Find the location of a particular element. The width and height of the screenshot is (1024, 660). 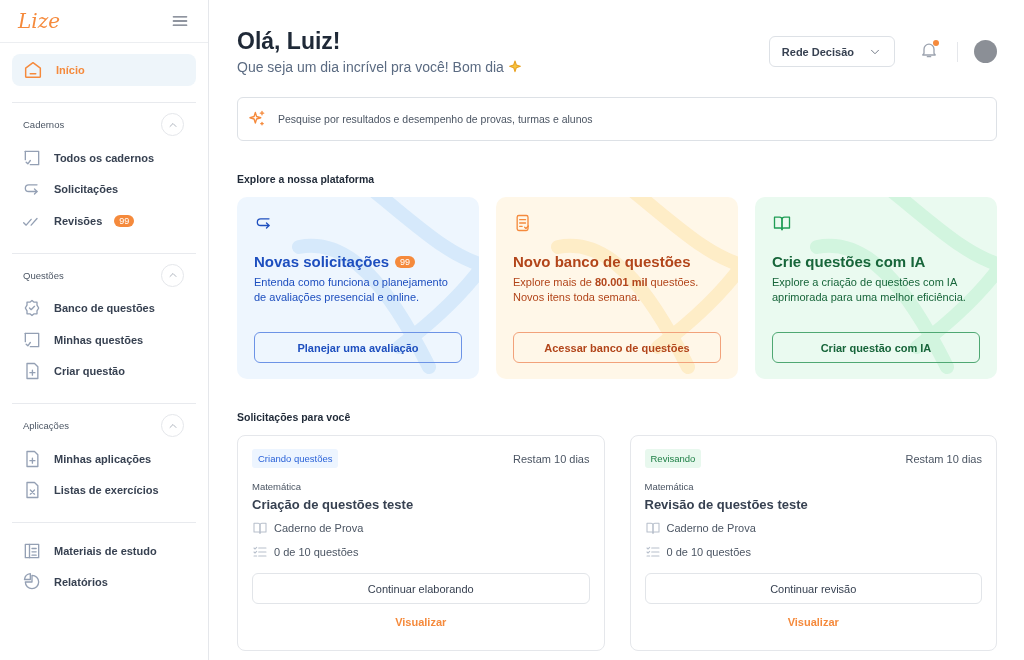

continue-button: Continuar revisão is located at coordinates (813, 588).